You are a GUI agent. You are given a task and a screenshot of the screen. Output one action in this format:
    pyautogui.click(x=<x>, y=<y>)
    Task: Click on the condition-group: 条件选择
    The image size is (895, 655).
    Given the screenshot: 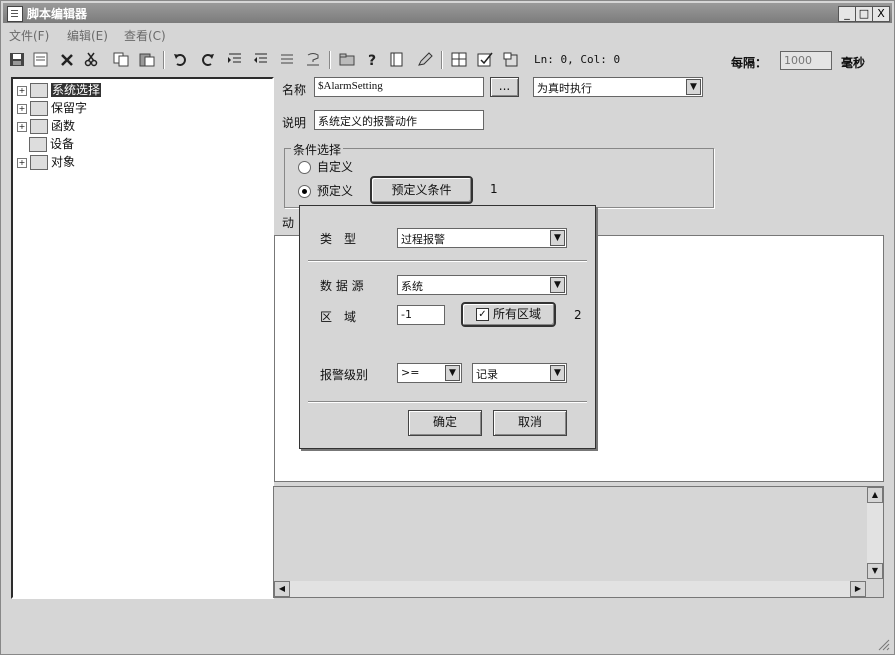 What is the action you would take?
    pyautogui.click(x=499, y=174)
    